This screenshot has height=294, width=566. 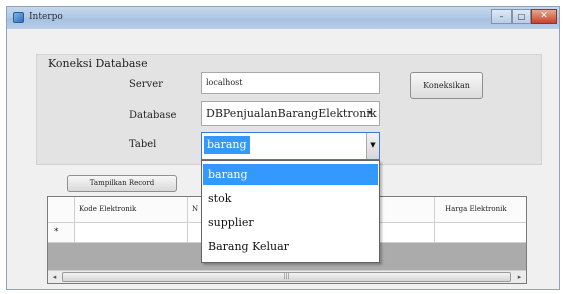 What do you see at coordinates (131, 209) in the screenshot?
I see `column-header: Kode Elektronik` at bounding box center [131, 209].